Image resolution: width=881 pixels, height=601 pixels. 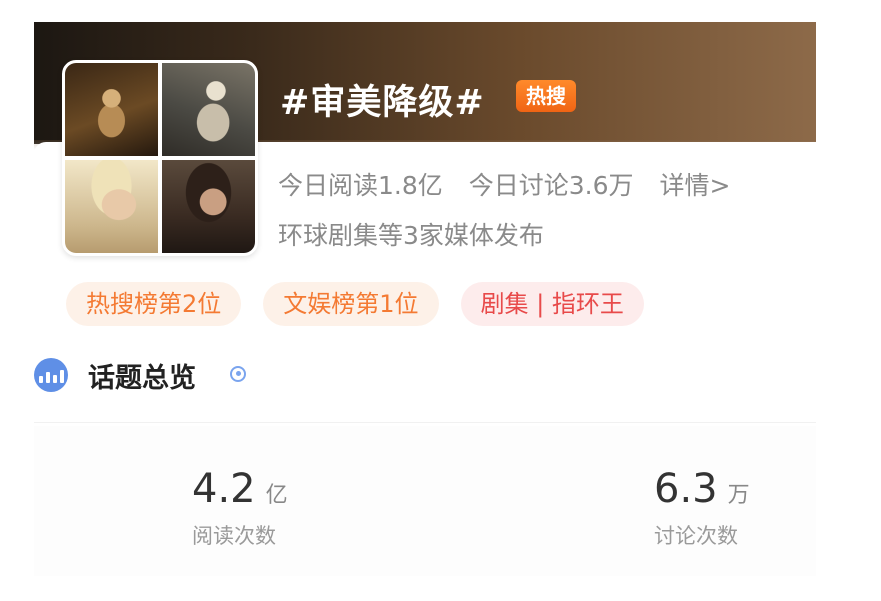 I want to click on tag-entertainment-rank: 文娱榜第1位, so click(x=351, y=304).